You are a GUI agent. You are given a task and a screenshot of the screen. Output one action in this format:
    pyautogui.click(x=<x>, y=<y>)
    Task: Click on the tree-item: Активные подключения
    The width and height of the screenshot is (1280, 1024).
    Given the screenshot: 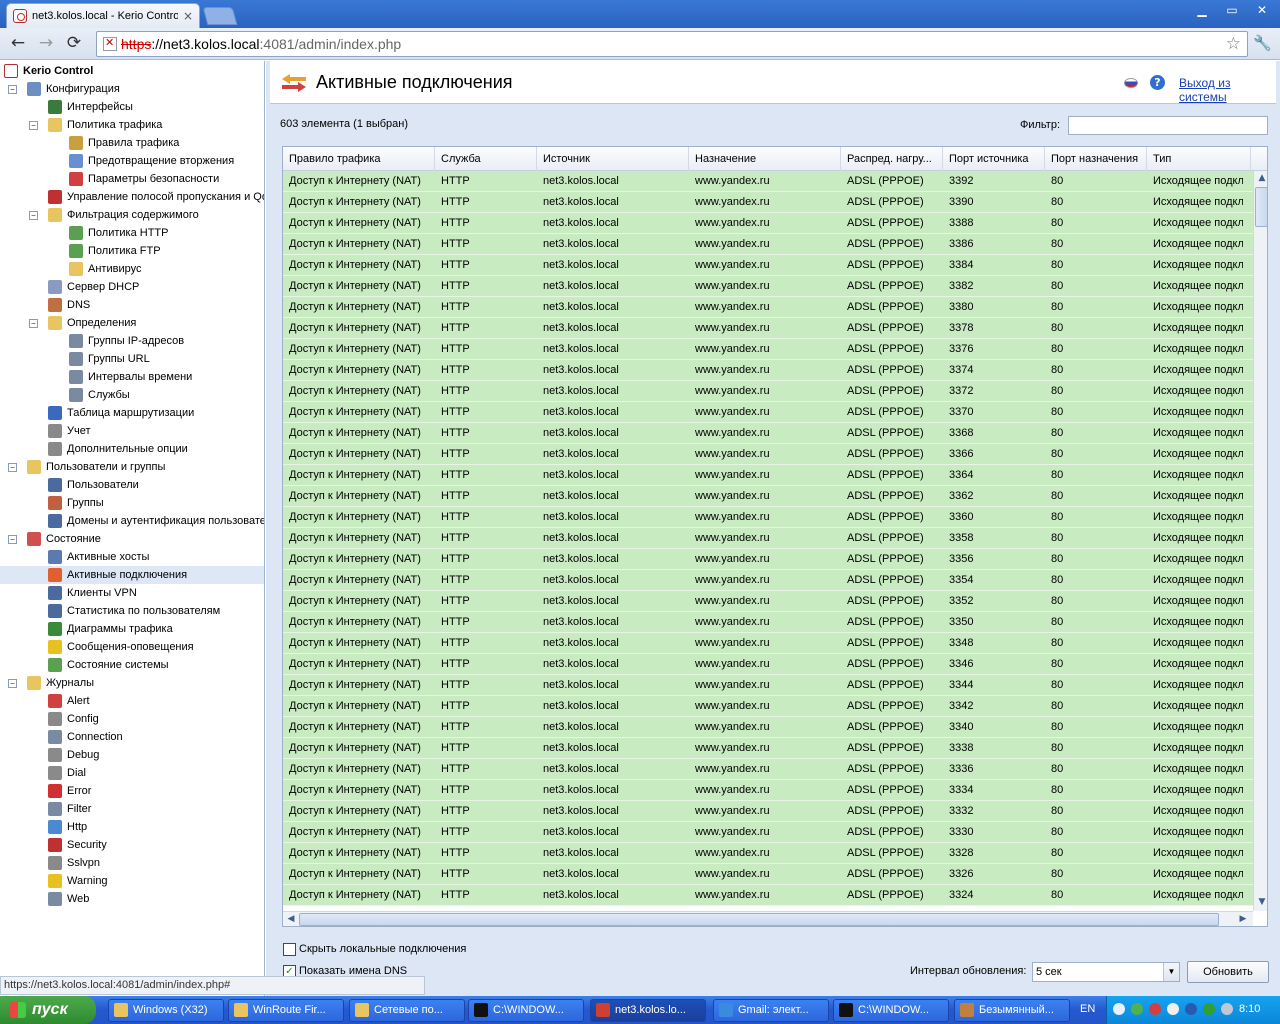 What is the action you would take?
    pyautogui.click(x=132, y=575)
    